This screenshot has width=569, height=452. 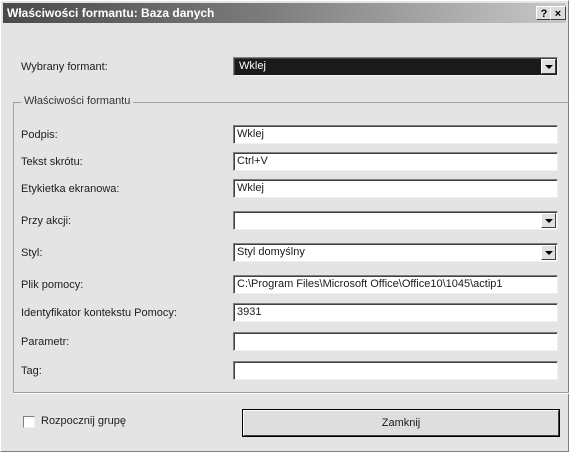 What do you see at coordinates (395, 370) in the screenshot?
I see `tag-field` at bounding box center [395, 370].